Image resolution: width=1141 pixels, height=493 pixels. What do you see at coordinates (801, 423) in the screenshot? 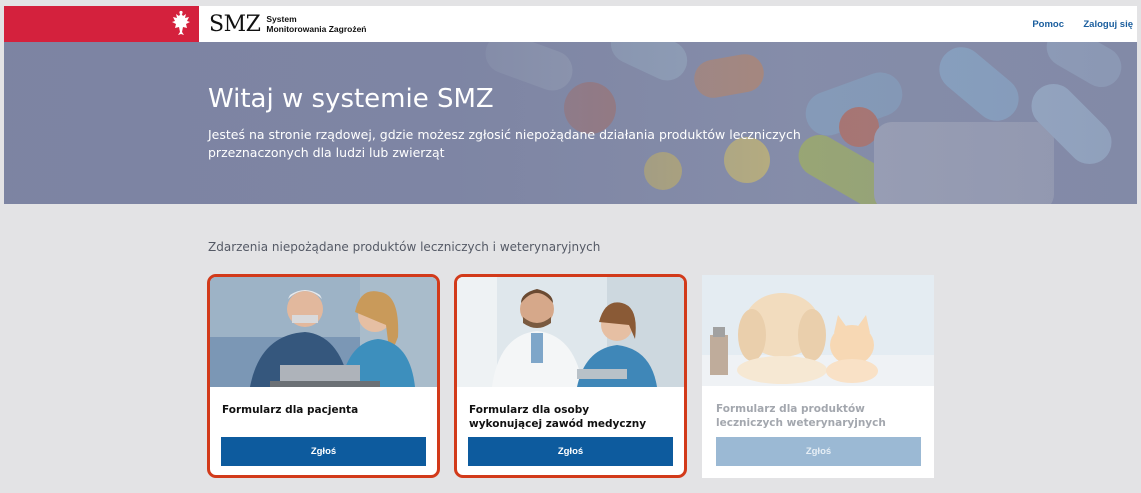
I see `card-veterinary-label-line2: leczniczych weterynaryjnych` at bounding box center [801, 423].